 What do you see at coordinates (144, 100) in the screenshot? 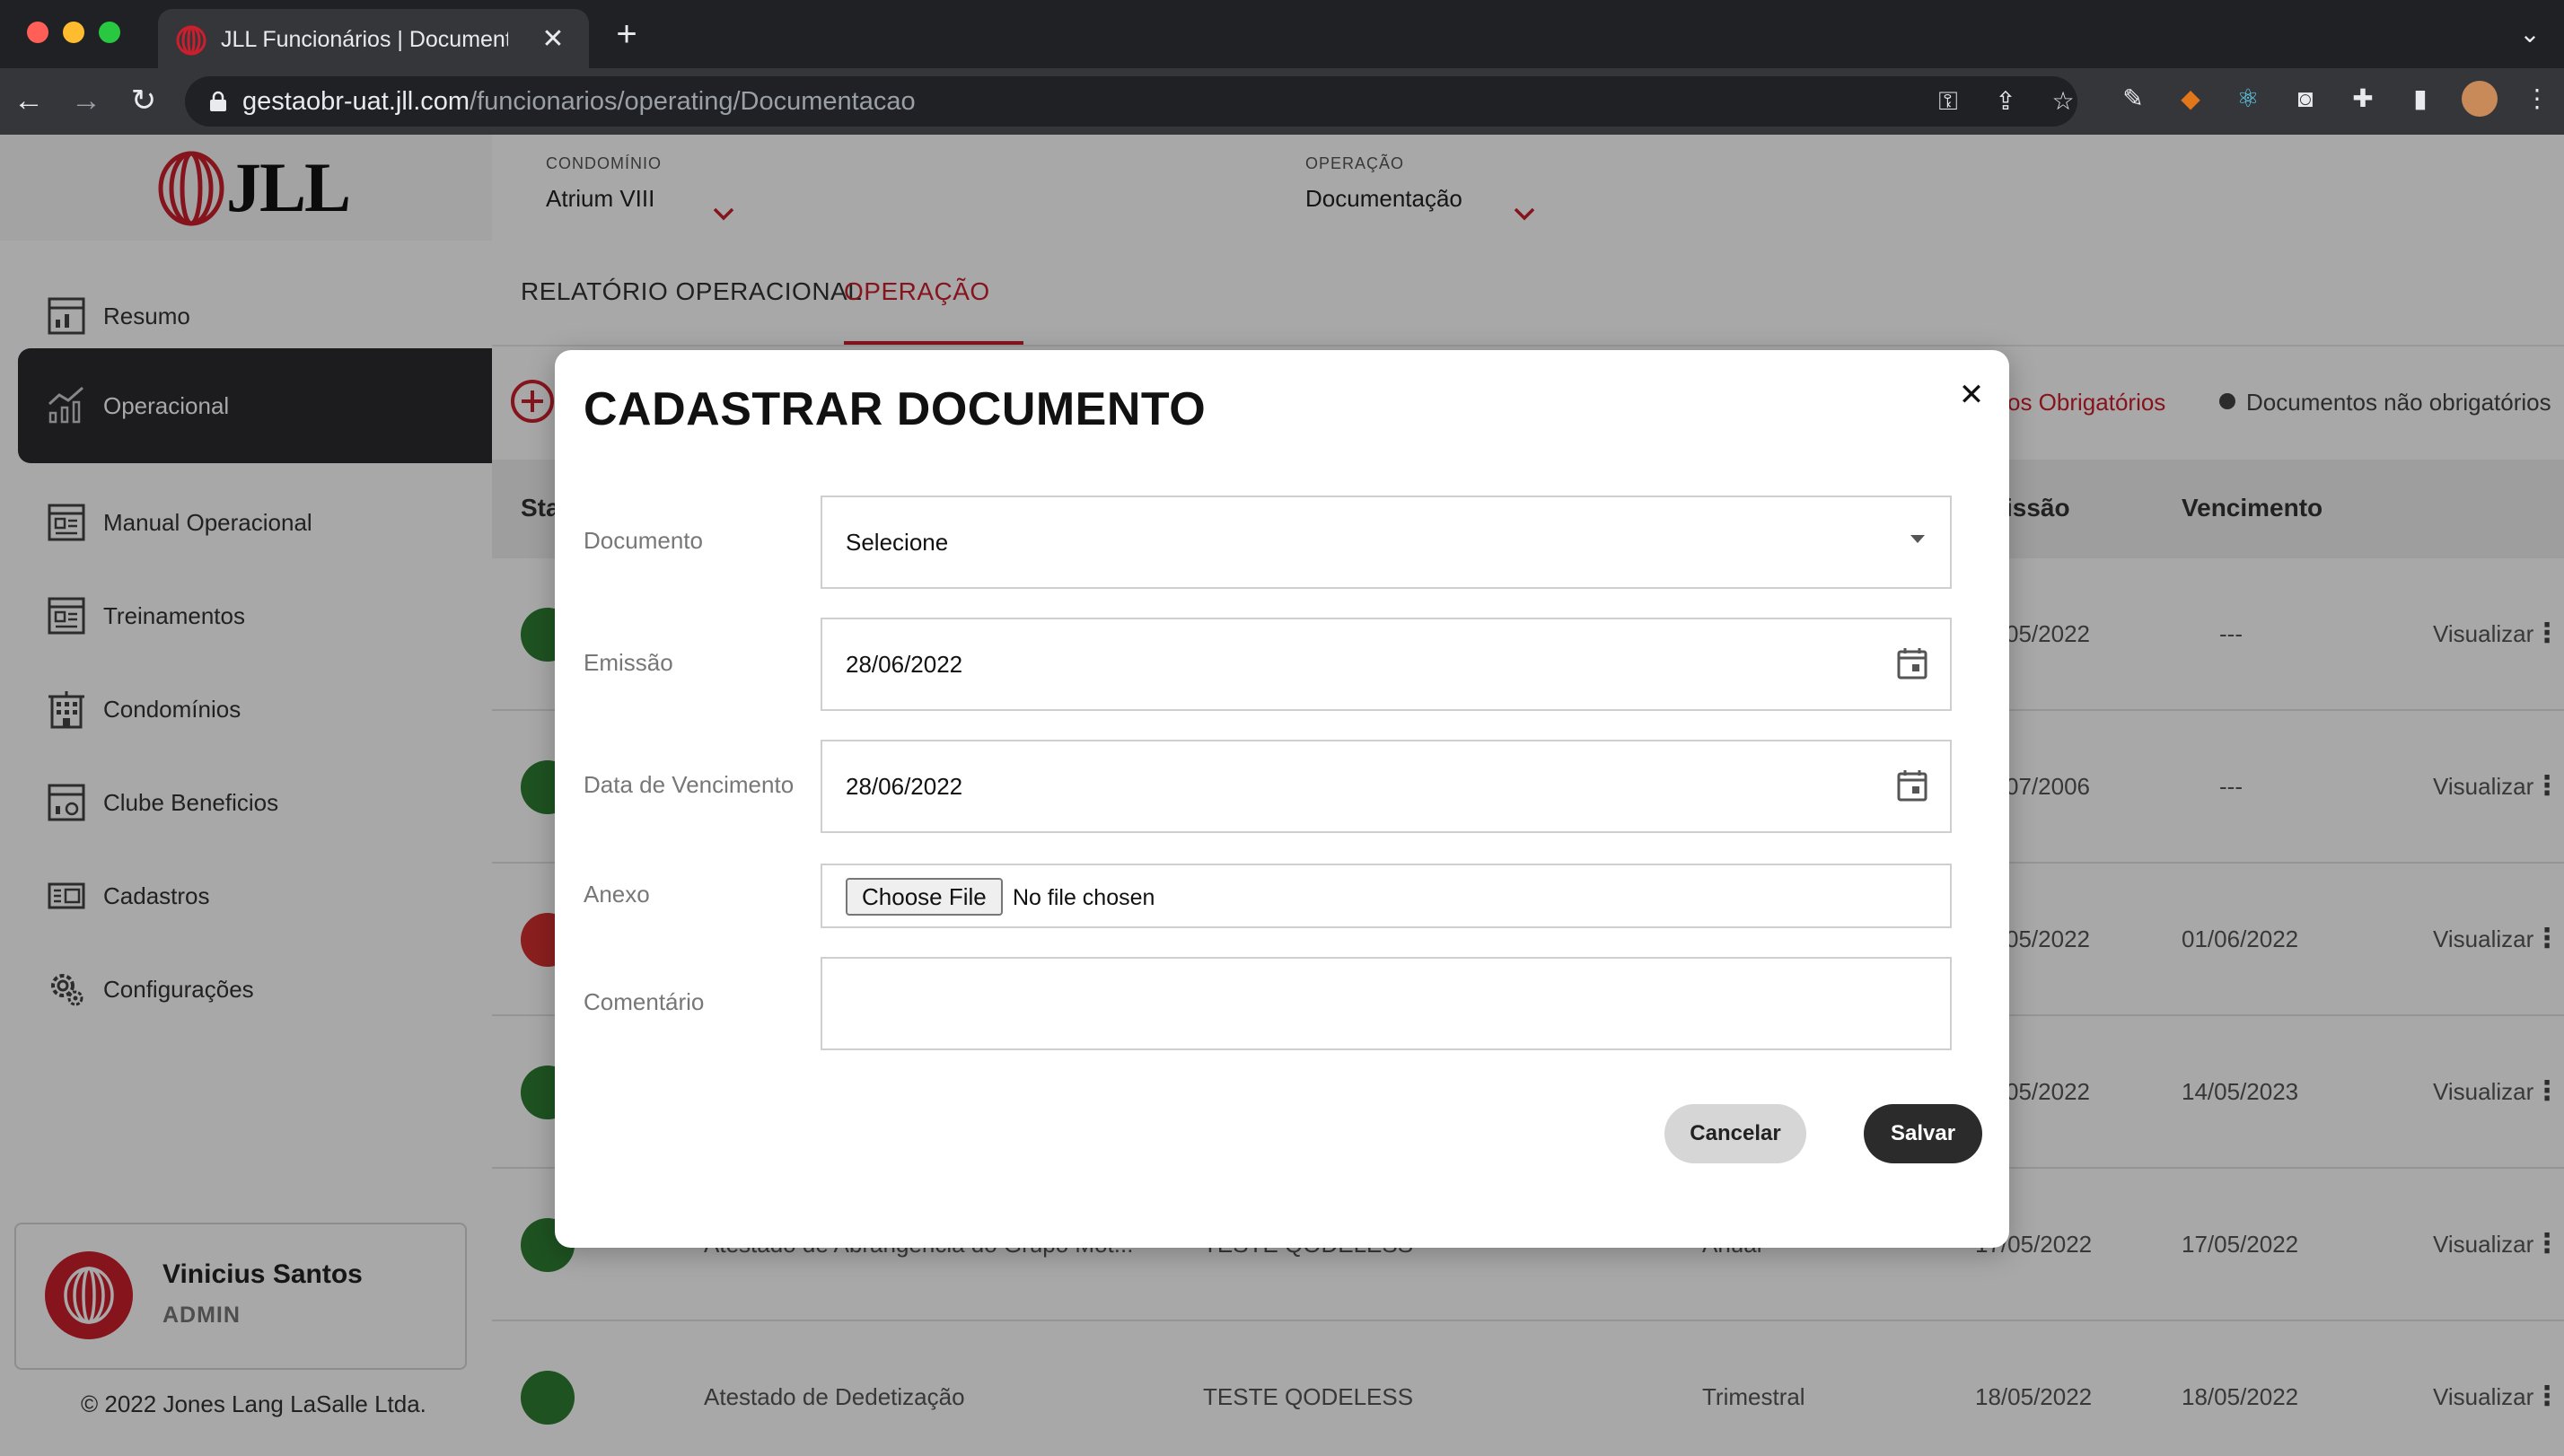
I see `reload-icon: ↻` at bounding box center [144, 100].